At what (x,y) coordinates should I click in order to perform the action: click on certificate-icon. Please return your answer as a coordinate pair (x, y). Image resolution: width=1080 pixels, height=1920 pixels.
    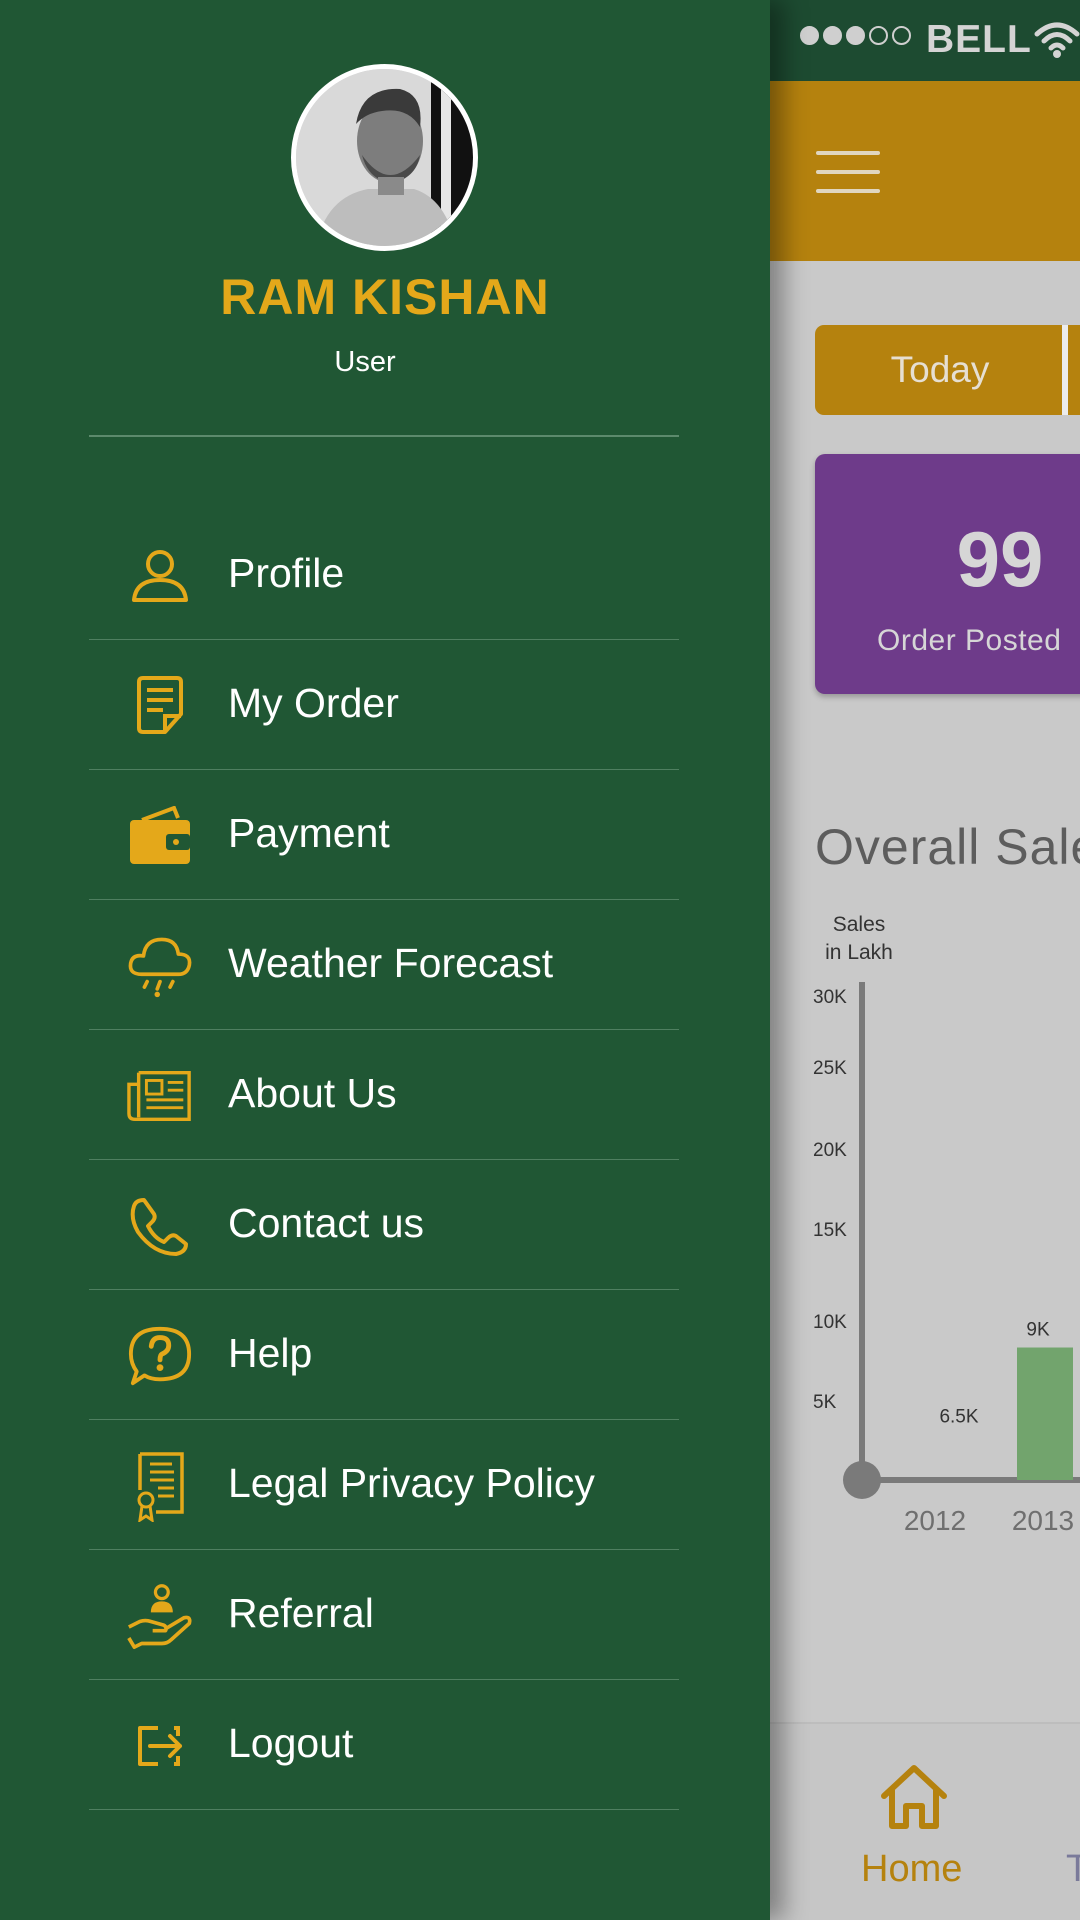
    Looking at the image, I should click on (160, 1487).